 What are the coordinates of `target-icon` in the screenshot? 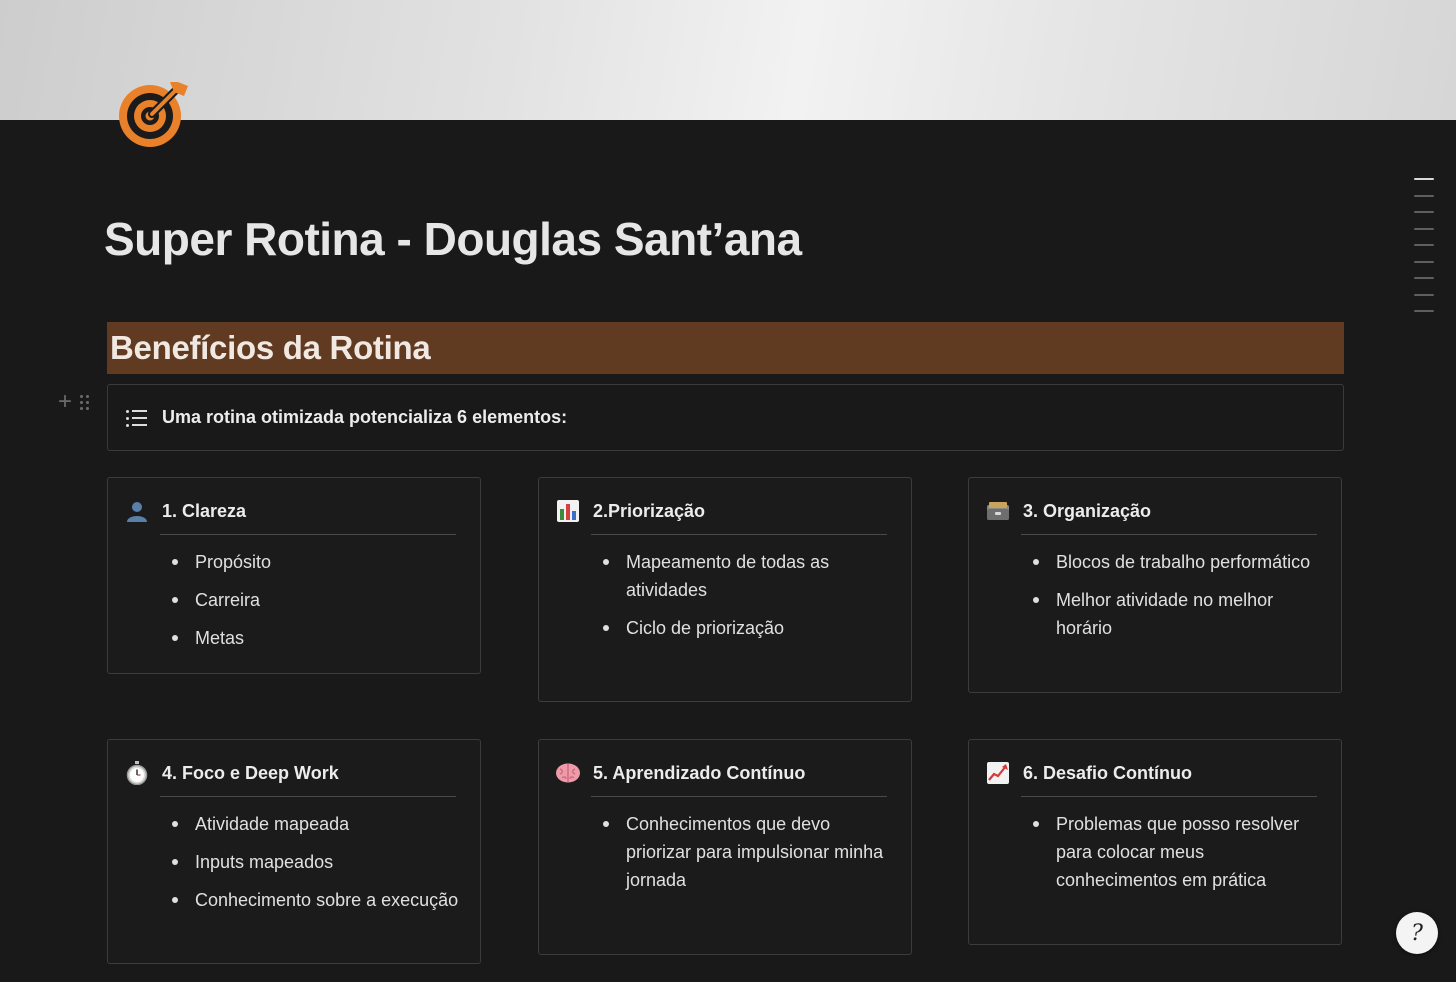 It's located at (152, 116).